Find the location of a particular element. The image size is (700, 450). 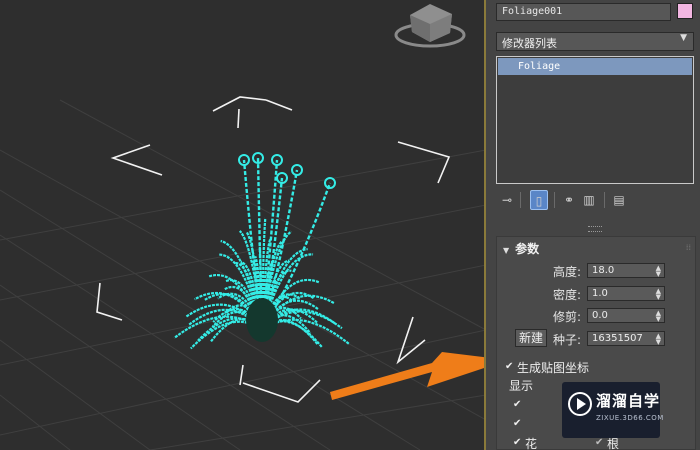

stack-item-foliage: Foliage is located at coordinates (595, 66).